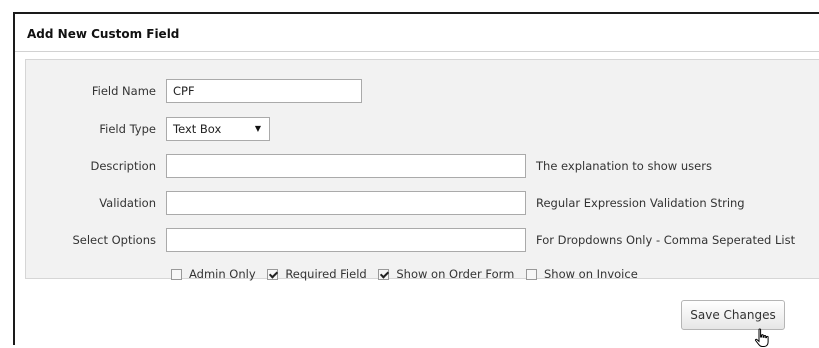  I want to click on field-name-row: Field Name CPF, so click(422, 91).